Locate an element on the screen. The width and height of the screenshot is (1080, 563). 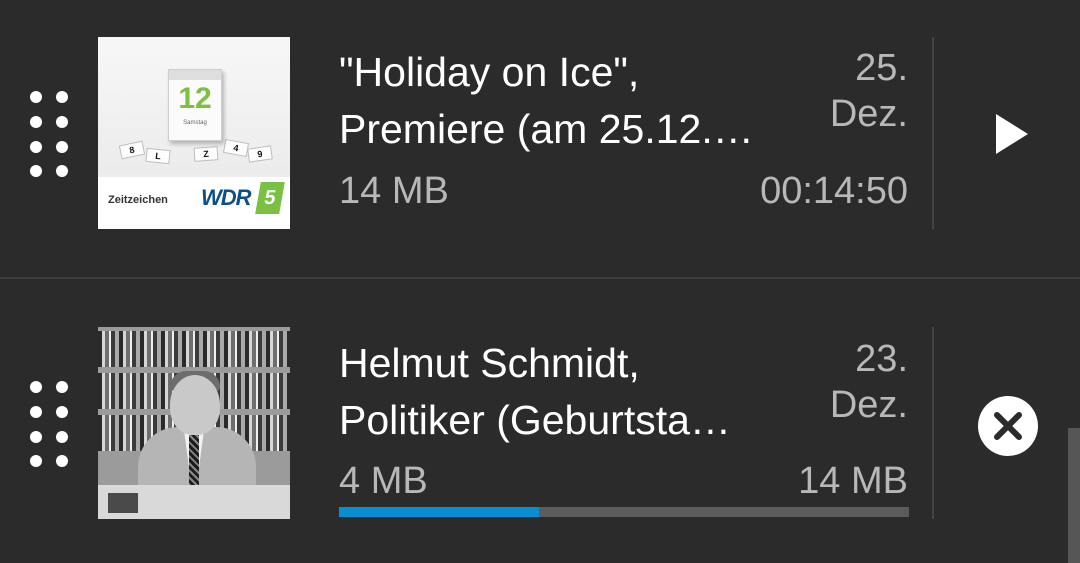
scrollbar is located at coordinates (1074, 495).